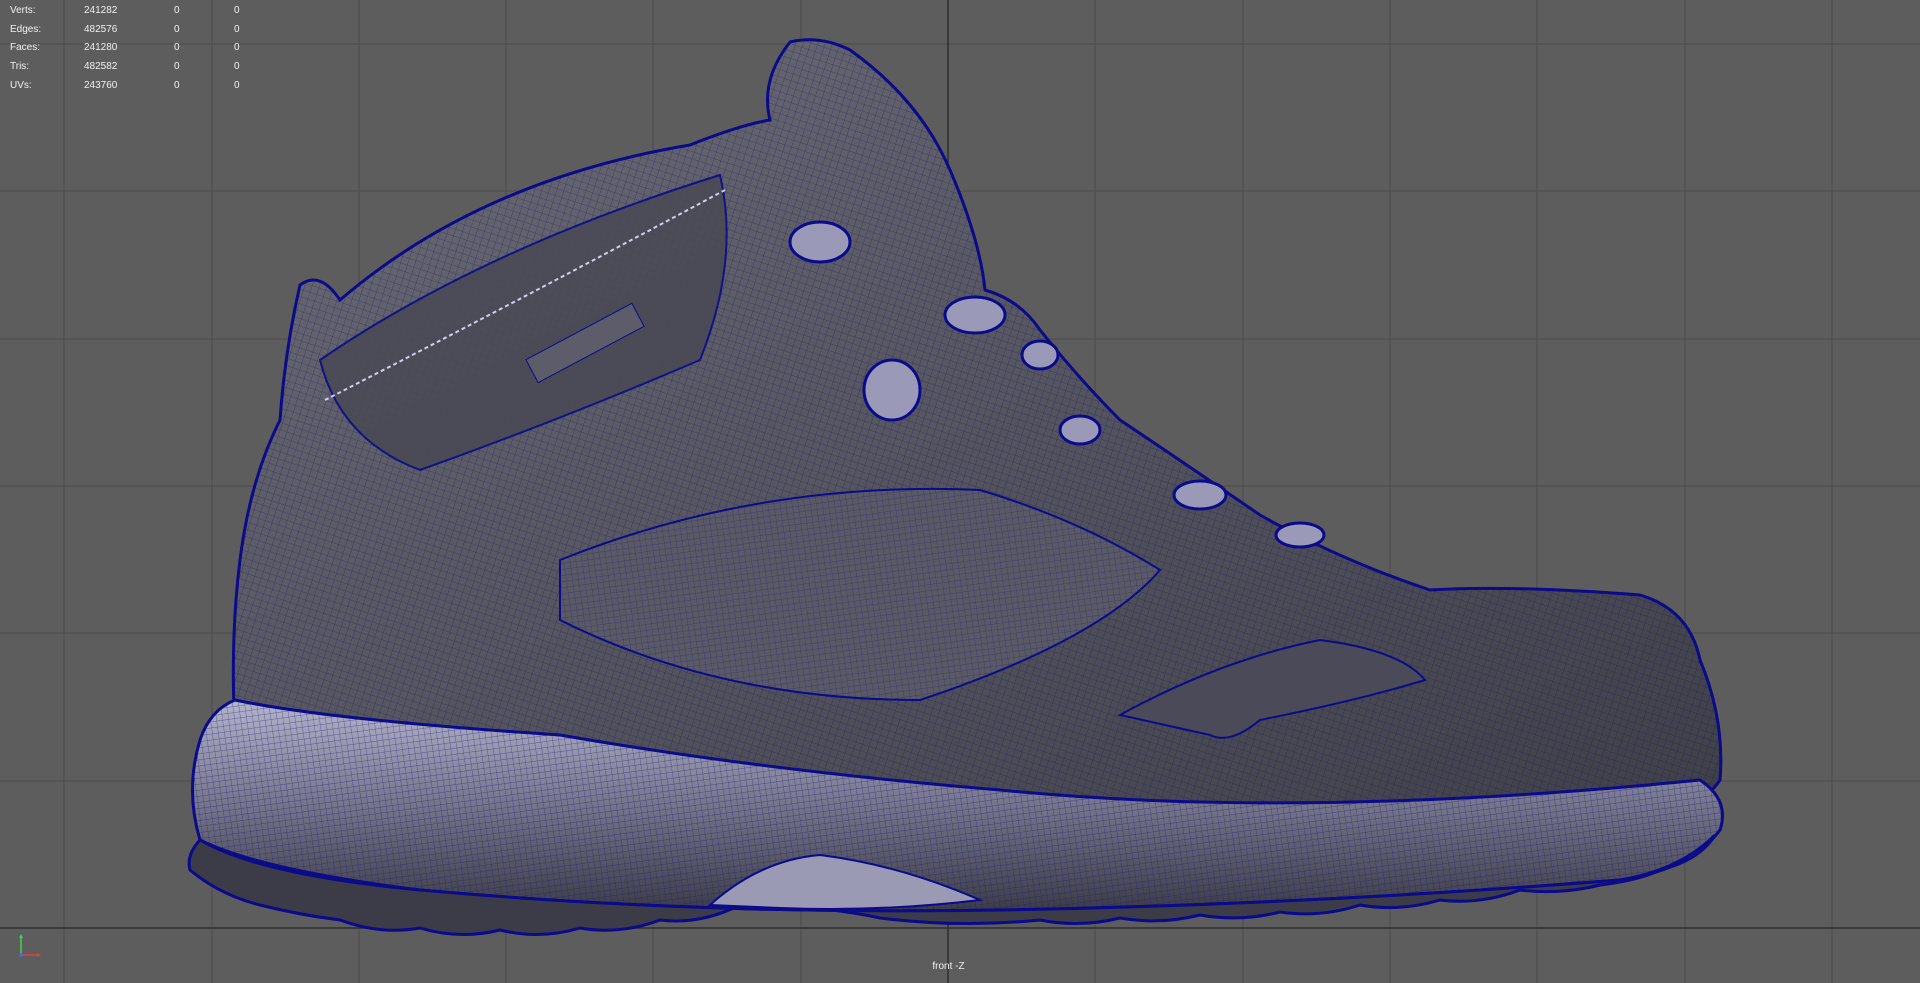  What do you see at coordinates (101, 29) in the screenshot?
I see `hud-value: 482576` at bounding box center [101, 29].